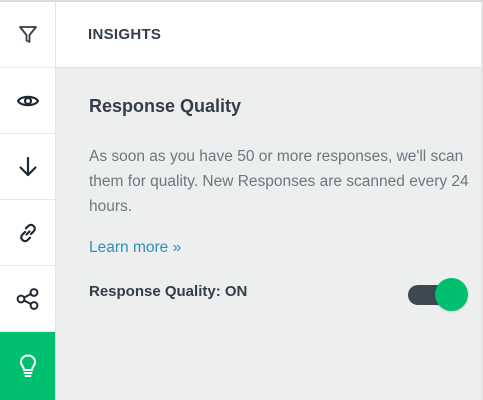  I want to click on filter-icon, so click(28, 35).